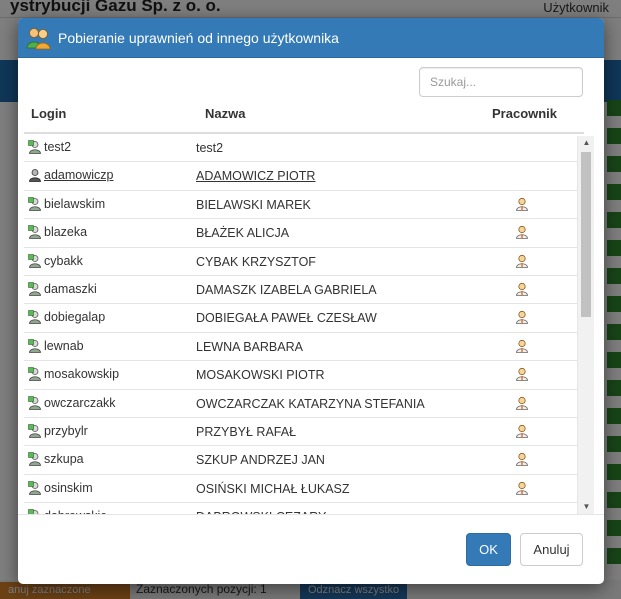 The height and width of the screenshot is (599, 621). I want to click on login-text: bielawskim, so click(75, 203).